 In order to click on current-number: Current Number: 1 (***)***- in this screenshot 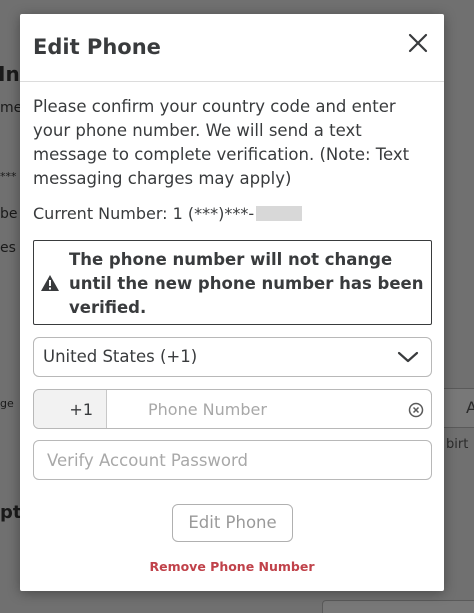, I will do `click(168, 213)`.